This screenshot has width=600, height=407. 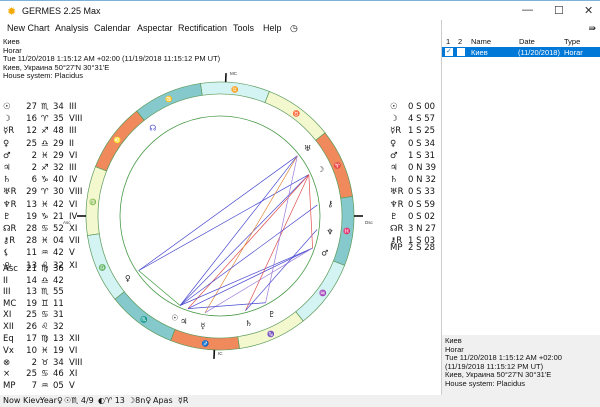 What do you see at coordinates (58, 119) in the screenshot?
I see `planets-min: 35` at bounding box center [58, 119].